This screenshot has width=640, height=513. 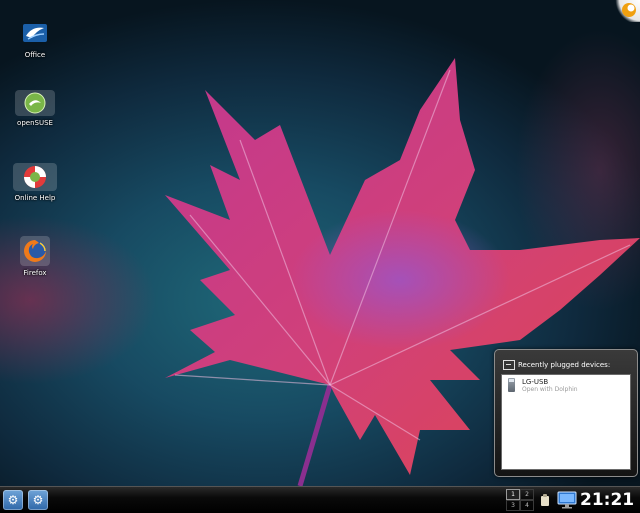 I want to click on desktop-icon-label: Office, so click(x=35, y=55).